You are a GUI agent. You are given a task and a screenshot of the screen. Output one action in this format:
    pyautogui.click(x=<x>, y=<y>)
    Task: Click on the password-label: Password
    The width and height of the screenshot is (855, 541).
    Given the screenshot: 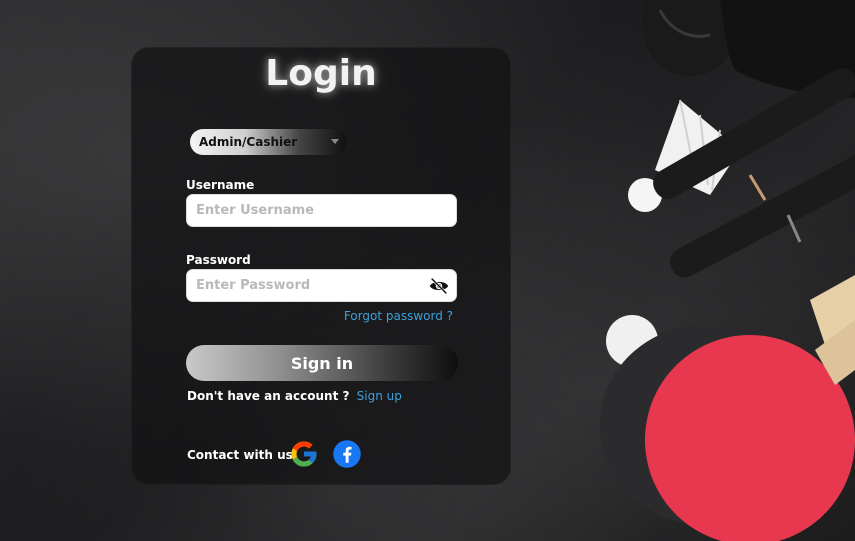 What is the action you would take?
    pyautogui.click(x=218, y=260)
    